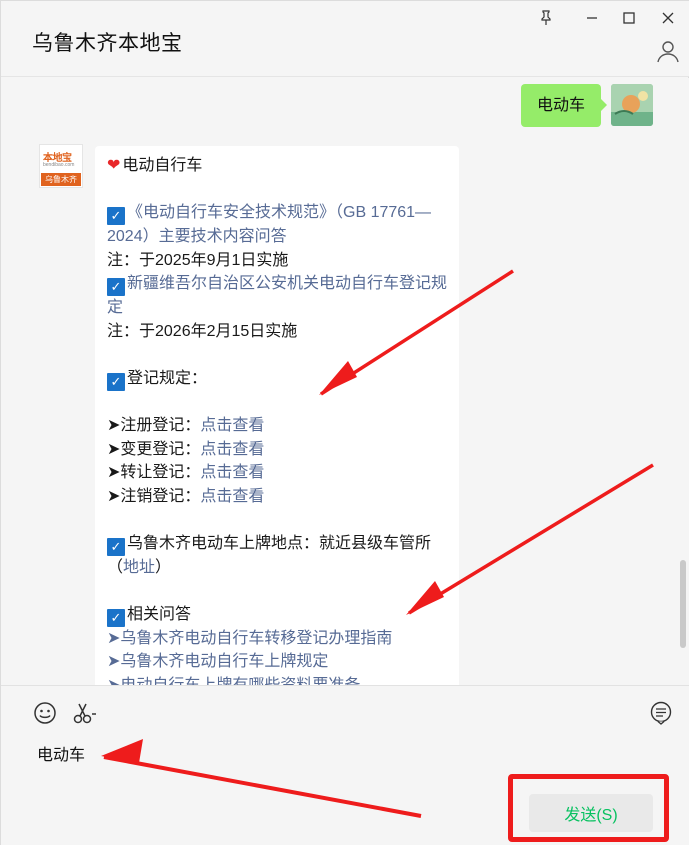 This screenshot has width=689, height=845. What do you see at coordinates (277, 662) in the screenshot?
I see `qa-link: ➤乌鲁木齐电动自行车上牌规定` at bounding box center [277, 662].